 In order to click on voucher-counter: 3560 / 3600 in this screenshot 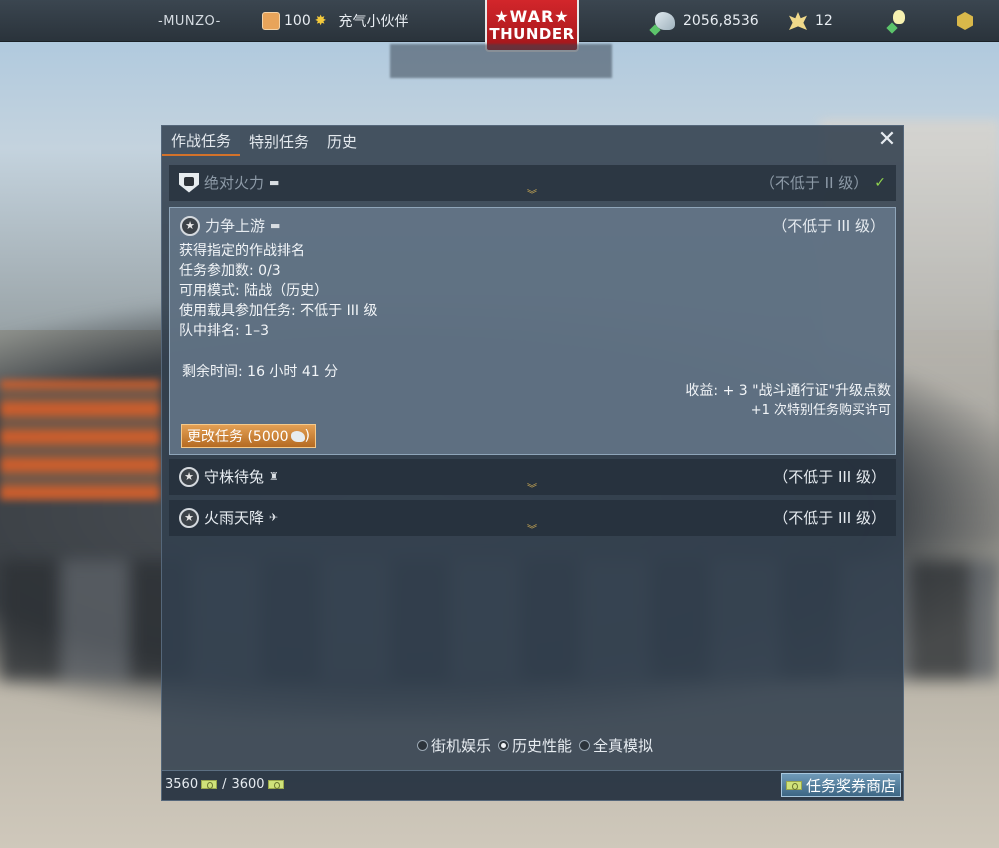, I will do `click(224, 784)`.